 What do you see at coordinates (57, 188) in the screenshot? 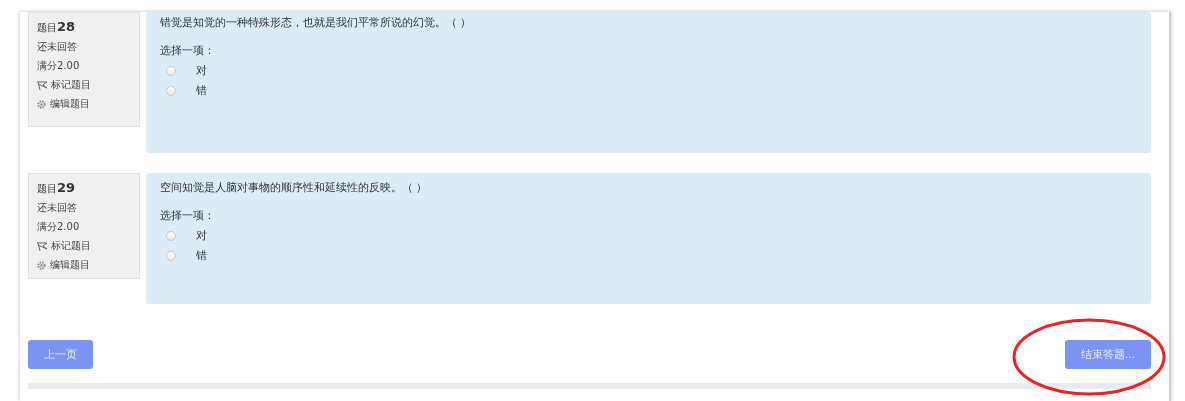
I see `question-number: 题目 29` at bounding box center [57, 188].